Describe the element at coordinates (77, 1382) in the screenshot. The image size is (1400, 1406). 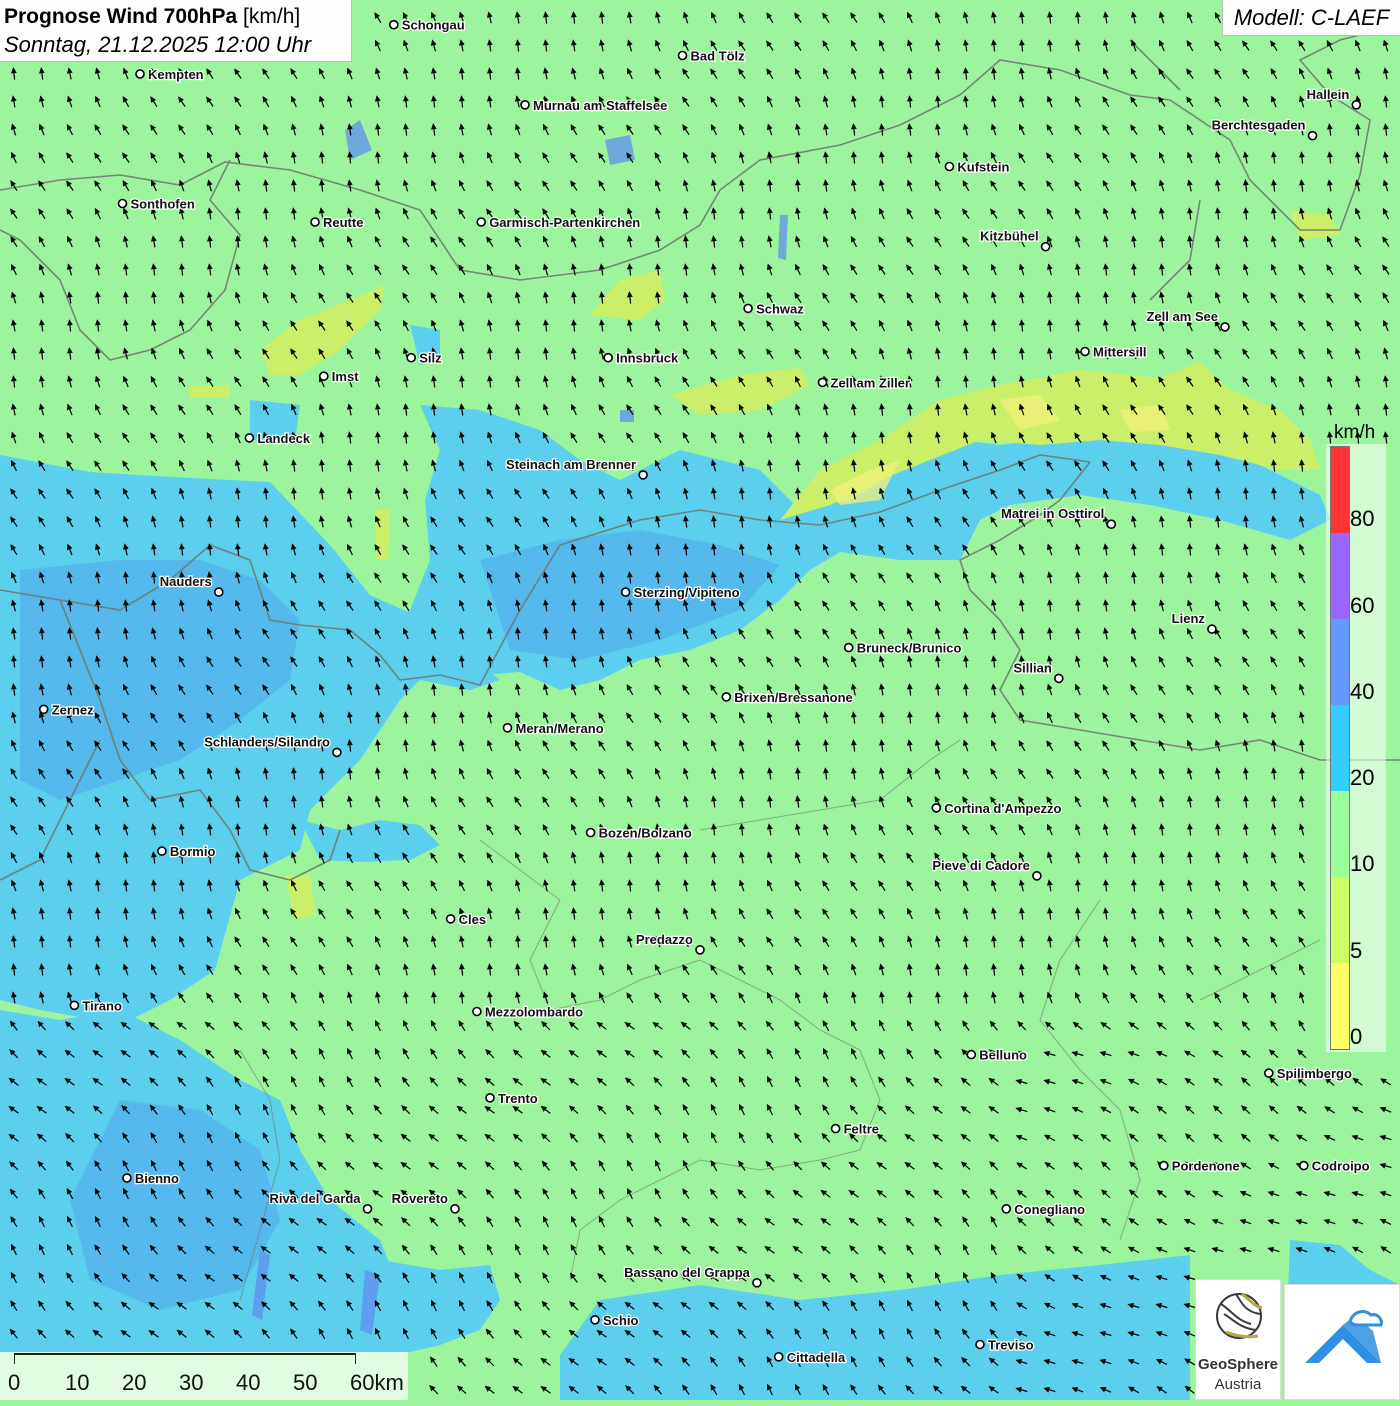
I see `scale-tick-label: 10` at that location.